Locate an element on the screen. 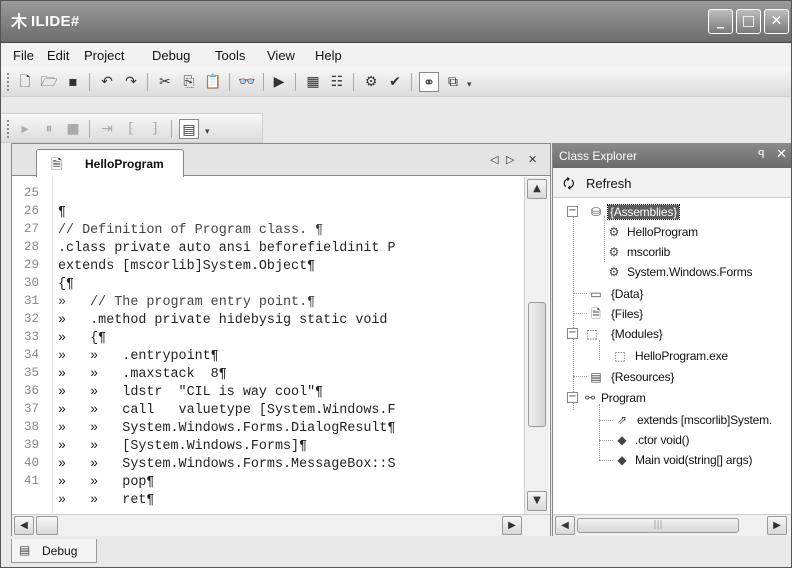  code-line: 36 » » call valuetype [System.Windows.F is located at coordinates (268, 392).